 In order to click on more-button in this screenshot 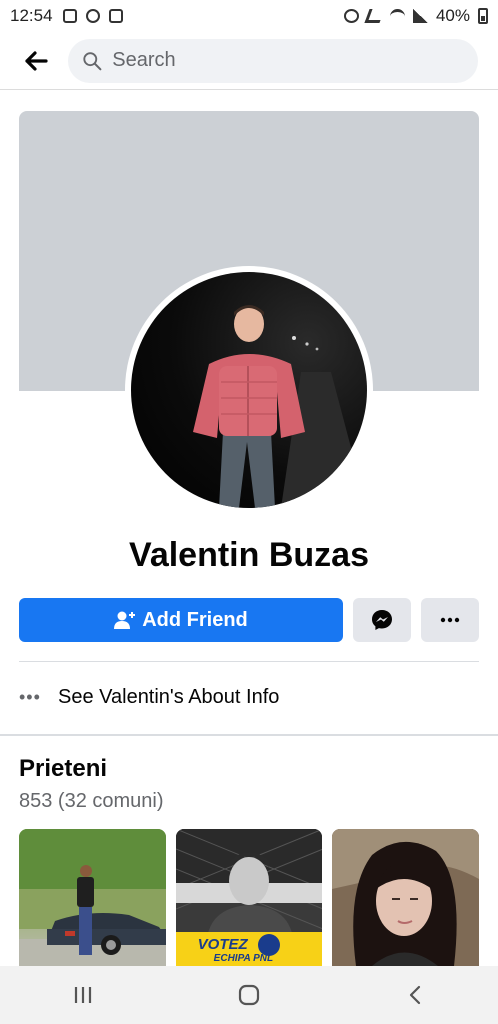, I will do `click(450, 620)`.